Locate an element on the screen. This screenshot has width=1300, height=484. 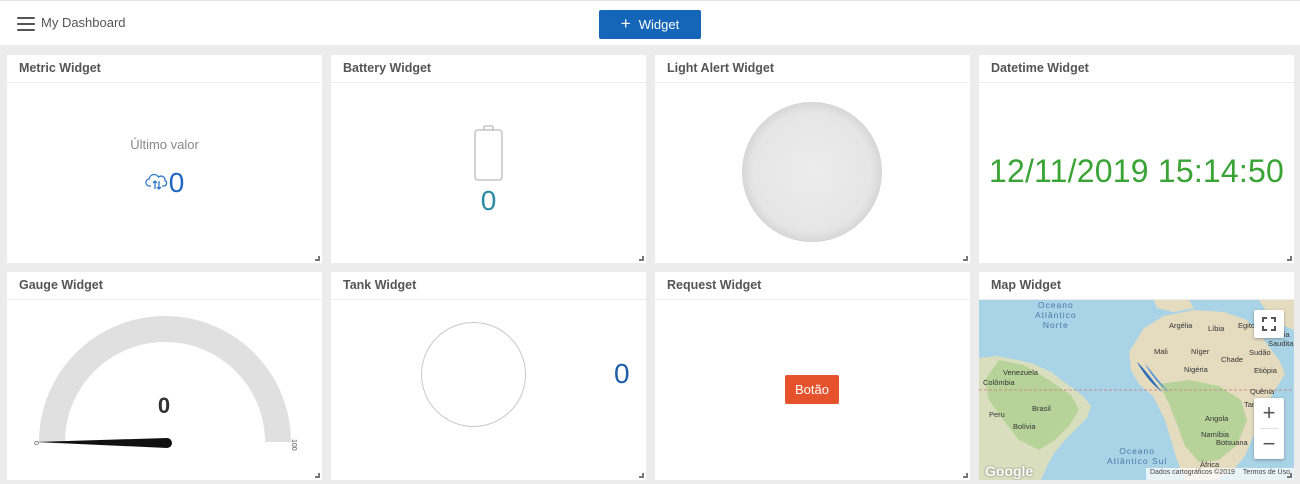
map-label: Colômbia is located at coordinates (999, 382).